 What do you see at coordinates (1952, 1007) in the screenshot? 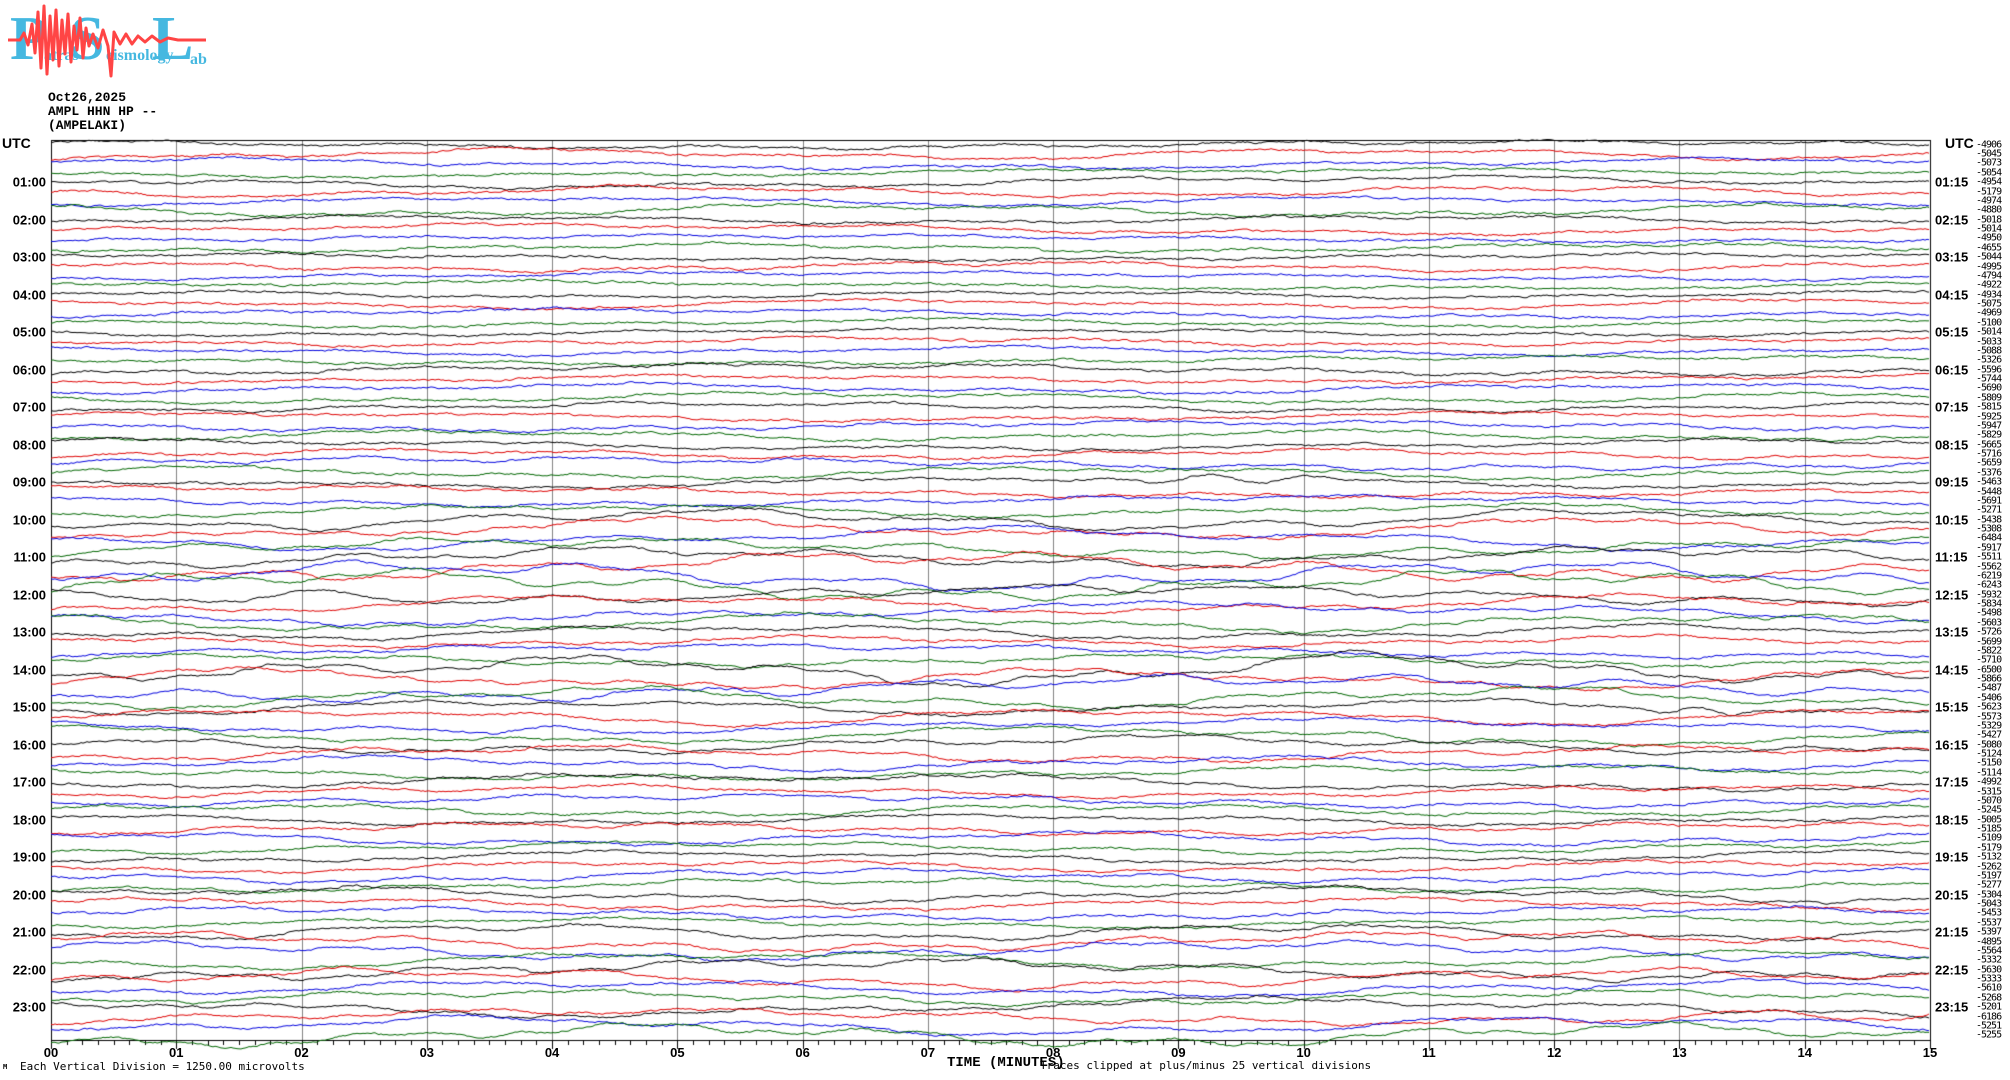
I see `right-quarter-label: 23:15` at bounding box center [1952, 1007].